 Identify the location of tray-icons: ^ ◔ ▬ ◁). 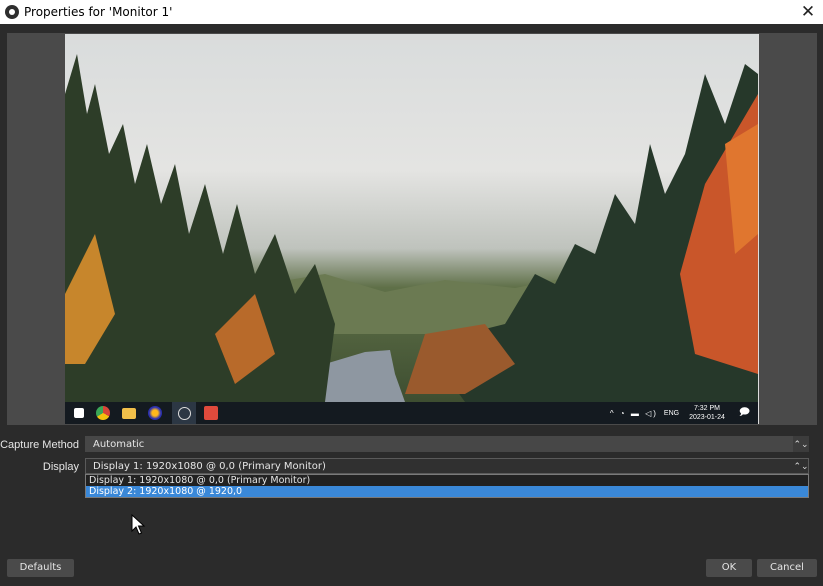
(633, 413).